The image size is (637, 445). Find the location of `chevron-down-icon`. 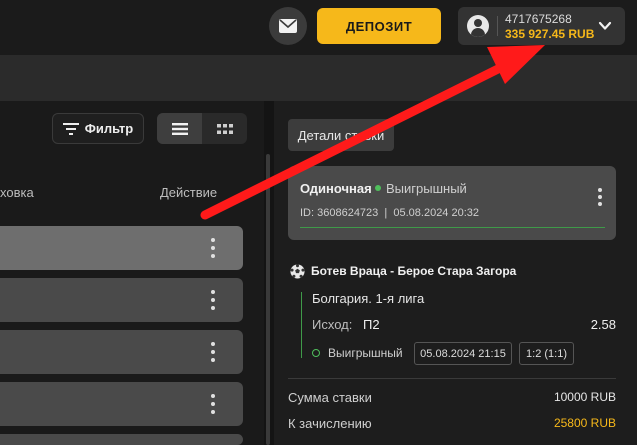

chevron-down-icon is located at coordinates (605, 26).